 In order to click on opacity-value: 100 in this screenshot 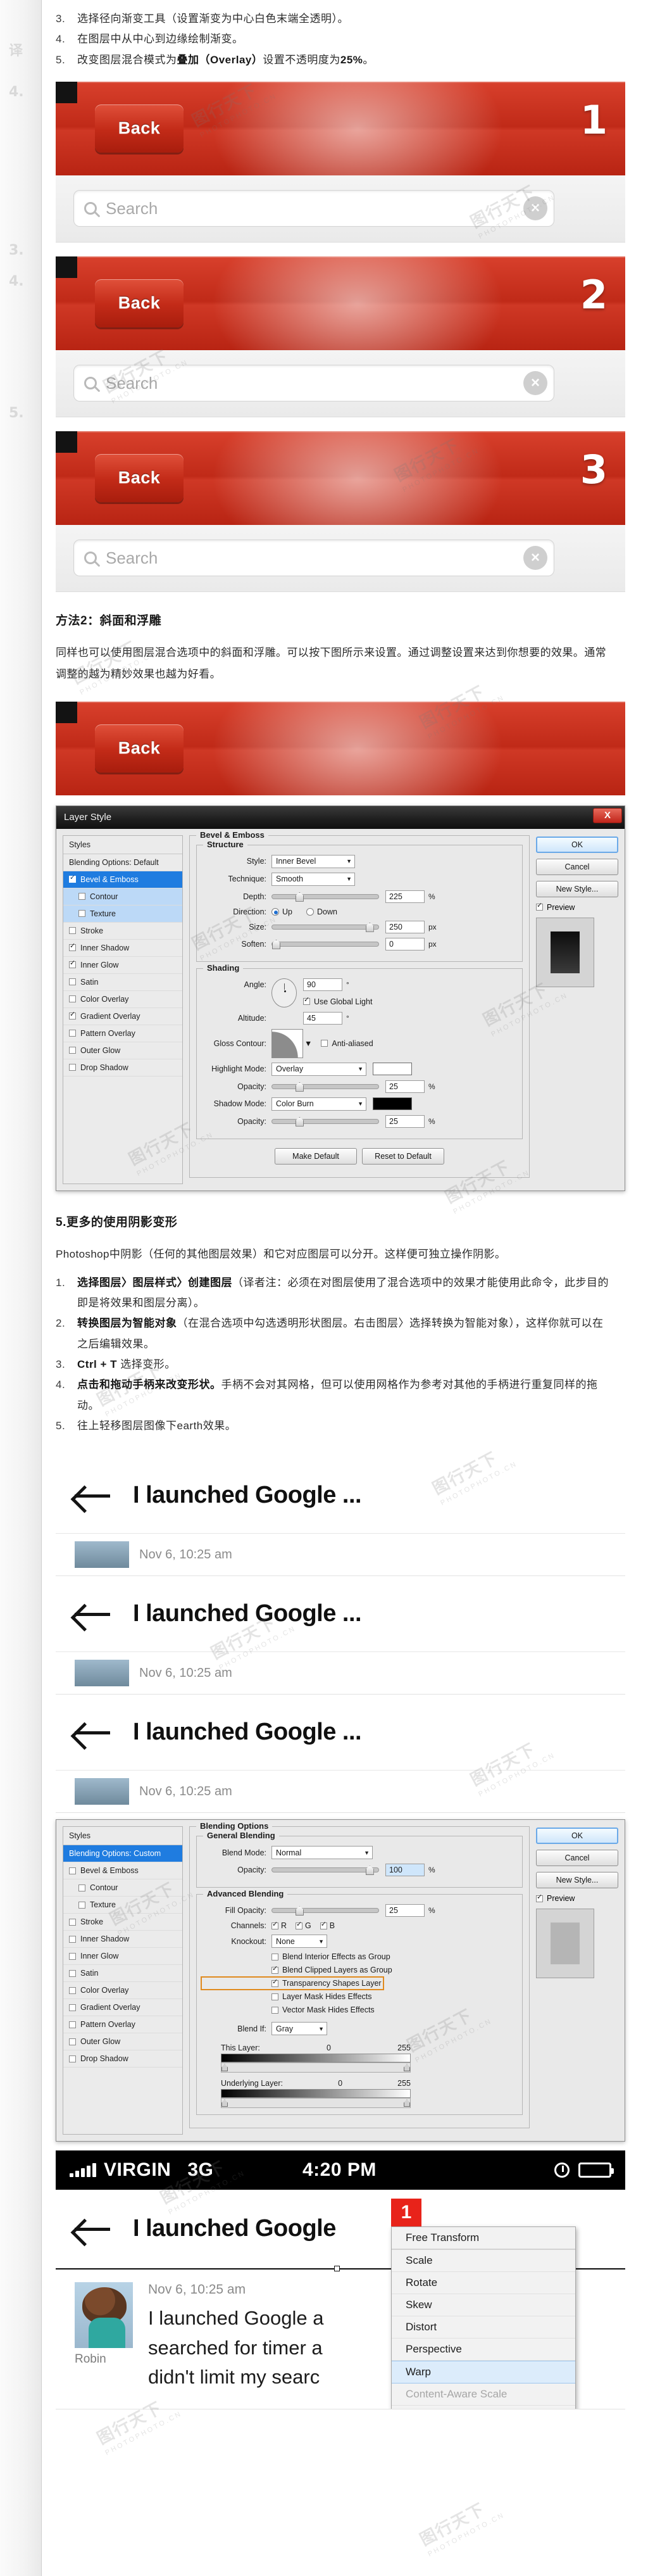, I will do `click(405, 1870)`.